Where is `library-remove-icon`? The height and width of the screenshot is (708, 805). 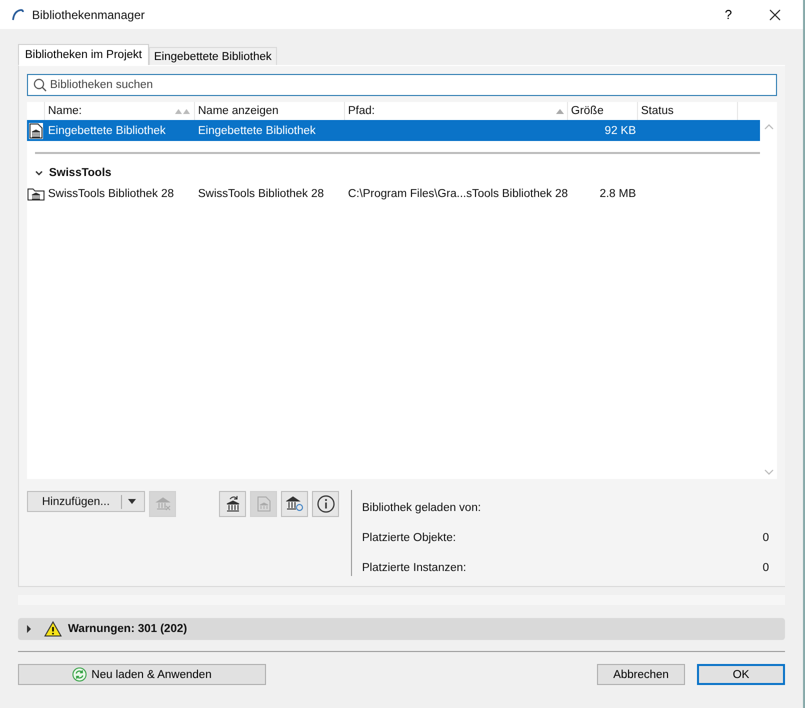
library-remove-icon is located at coordinates (162, 504).